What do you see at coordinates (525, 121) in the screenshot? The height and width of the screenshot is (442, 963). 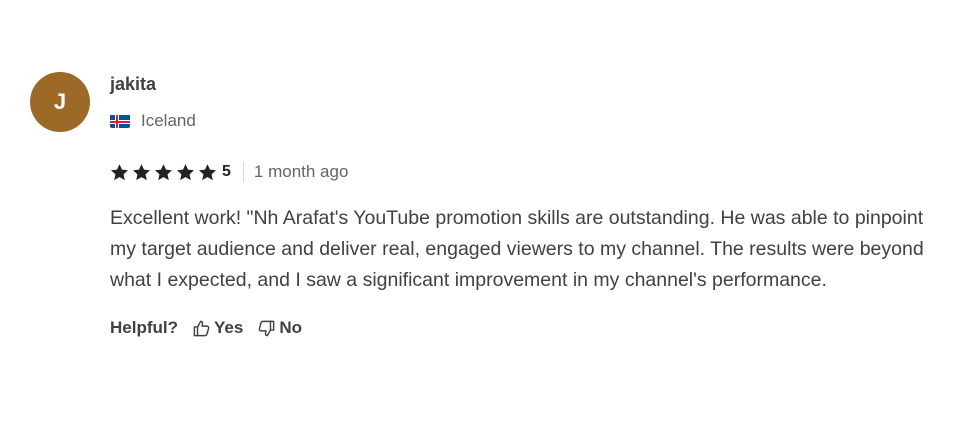 I see `reviewer-country: Iceland` at bounding box center [525, 121].